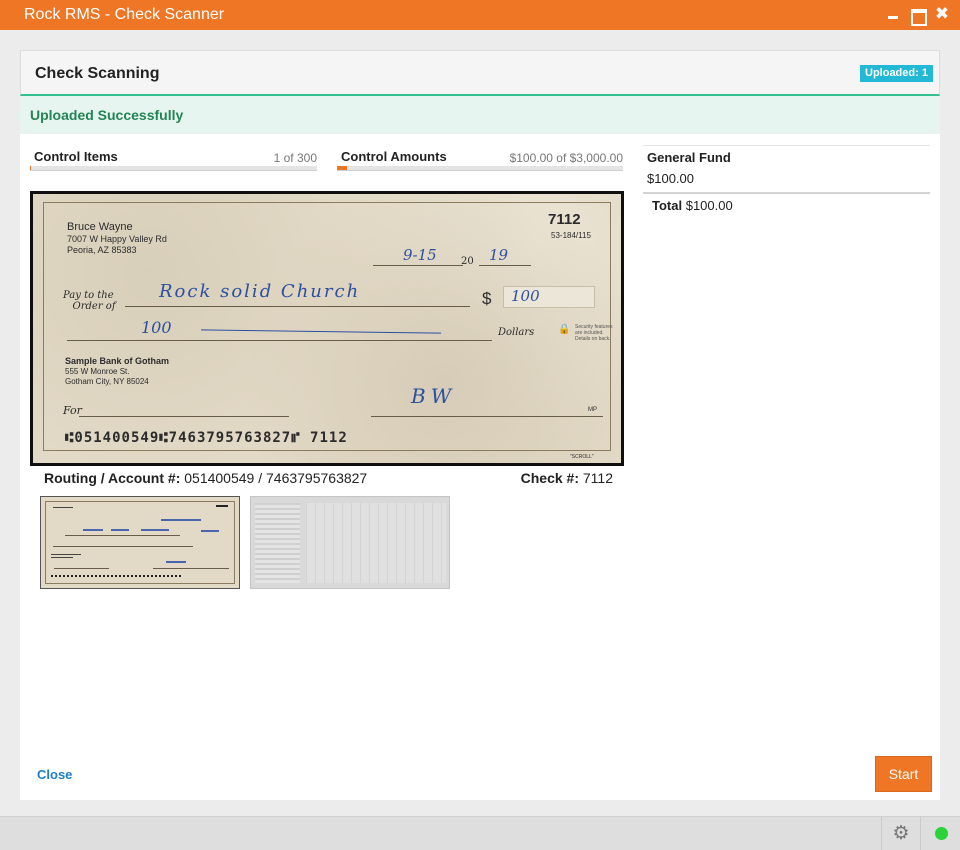 Image resolution: width=960 pixels, height=850 pixels. What do you see at coordinates (394, 156) in the screenshot?
I see `control-amounts-label: Control Amounts` at bounding box center [394, 156].